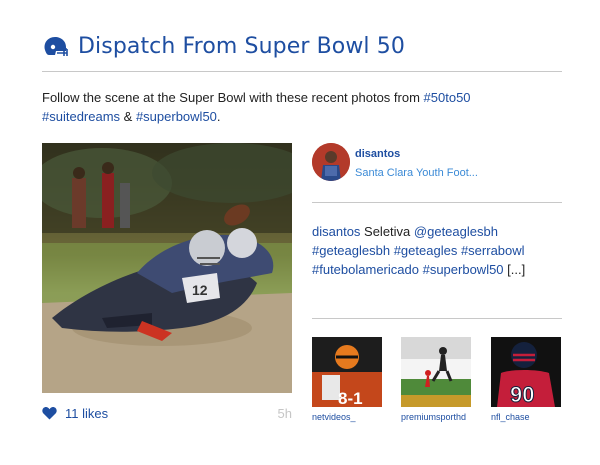 This screenshot has height=465, width=600. Describe the element at coordinates (447, 97) in the screenshot. I see `hashtag-link: #50to50` at that location.